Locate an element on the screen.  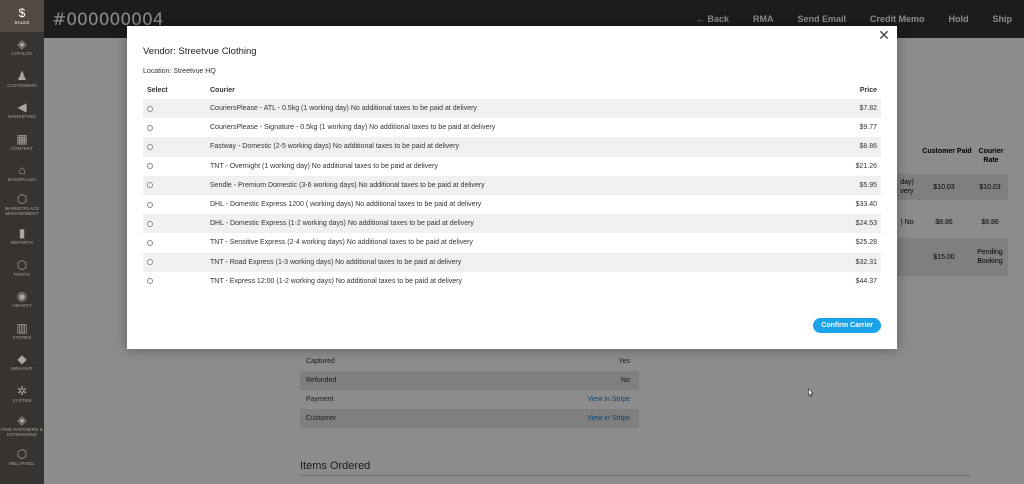
courier-price: $44.37 is located at coordinates (866, 281).